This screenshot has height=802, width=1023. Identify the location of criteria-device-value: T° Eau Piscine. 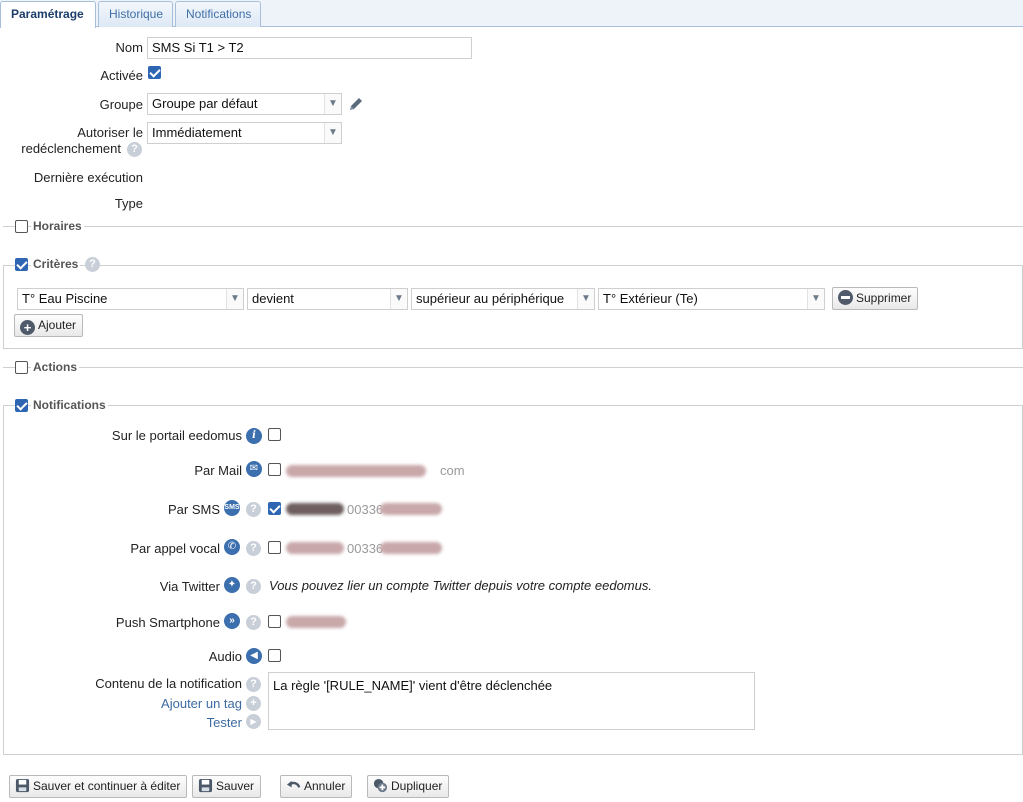
(65, 298).